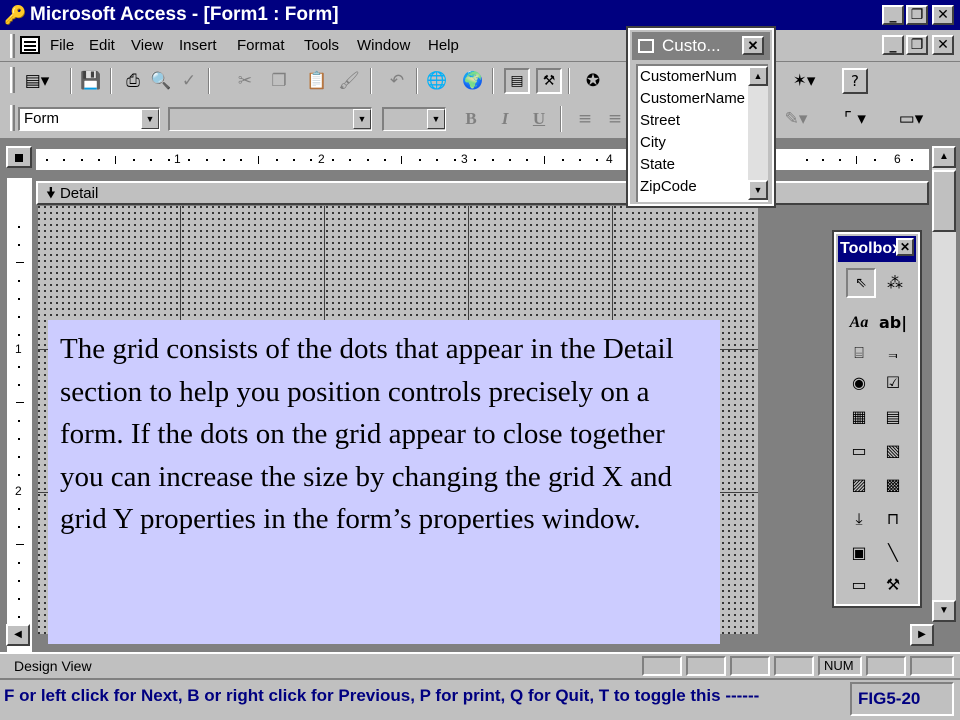 Image resolution: width=960 pixels, height=720 pixels. Describe the element at coordinates (893, 15) in the screenshot. I see `minimize-button: _` at that location.